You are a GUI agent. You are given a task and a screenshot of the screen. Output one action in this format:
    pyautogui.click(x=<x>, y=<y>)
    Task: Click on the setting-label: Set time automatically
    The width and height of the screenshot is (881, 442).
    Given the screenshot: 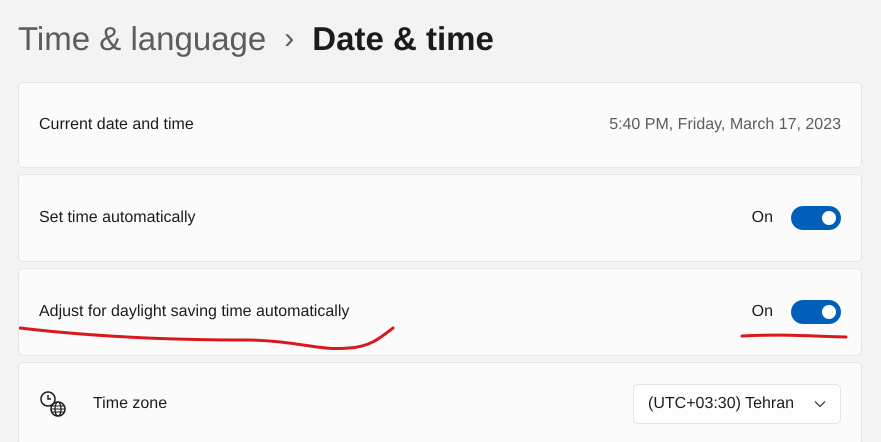 What is the action you would take?
    pyautogui.click(x=117, y=218)
    